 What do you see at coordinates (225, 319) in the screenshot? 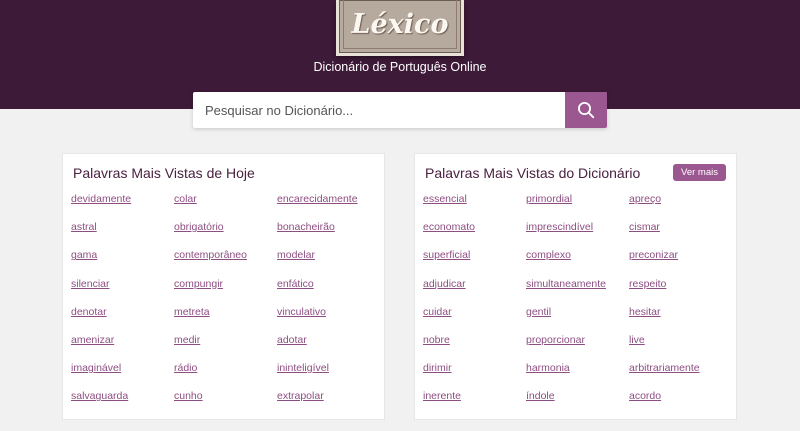
I see `word-link: metreta` at bounding box center [225, 319].